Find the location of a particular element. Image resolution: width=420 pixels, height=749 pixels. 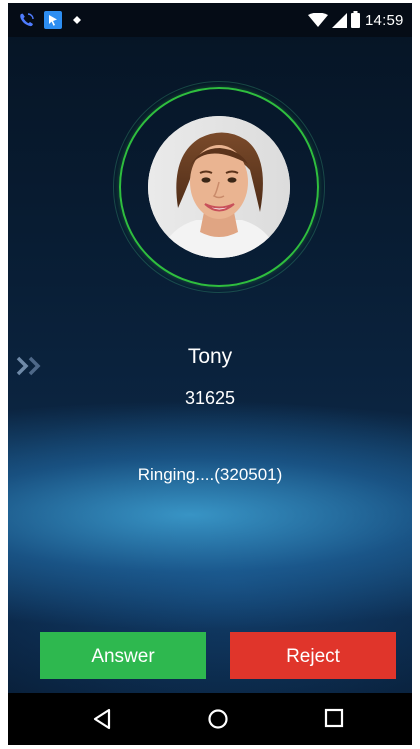

cell-signal-icon is located at coordinates (339, 20).